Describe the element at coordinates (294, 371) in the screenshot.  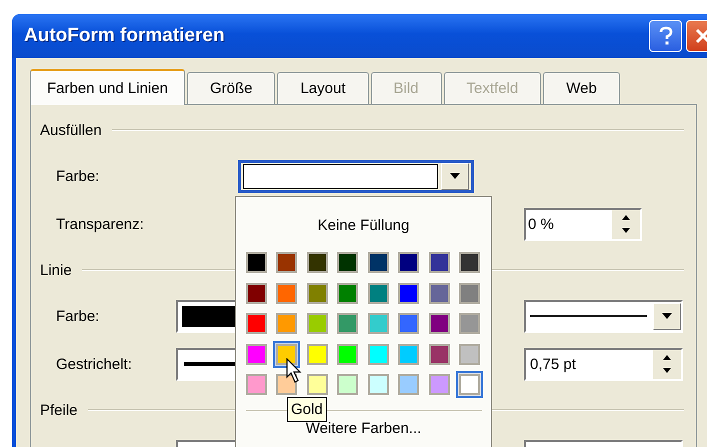
I see `mouse-pointer-icon` at that location.